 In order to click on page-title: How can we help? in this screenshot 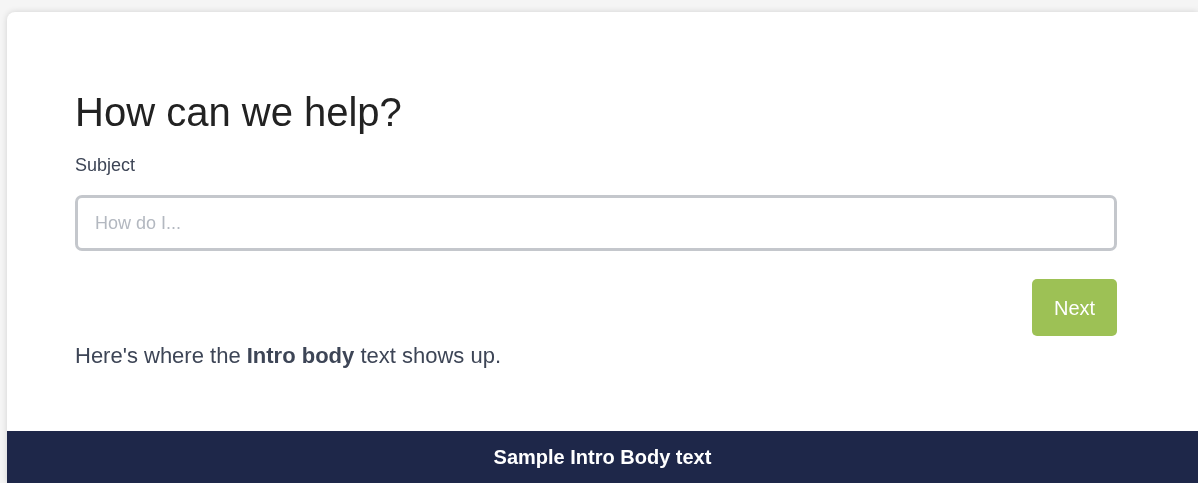, I will do `click(238, 112)`.